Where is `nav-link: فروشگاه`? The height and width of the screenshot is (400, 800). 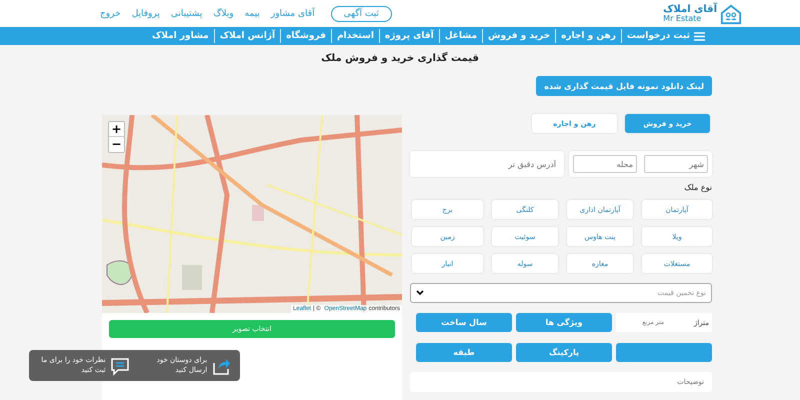 nav-link: فروشگاه is located at coordinates (305, 36).